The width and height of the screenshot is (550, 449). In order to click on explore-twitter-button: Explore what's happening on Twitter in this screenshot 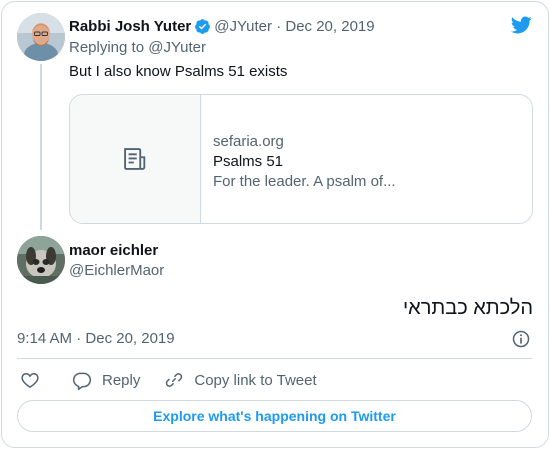, I will do `click(274, 416)`.